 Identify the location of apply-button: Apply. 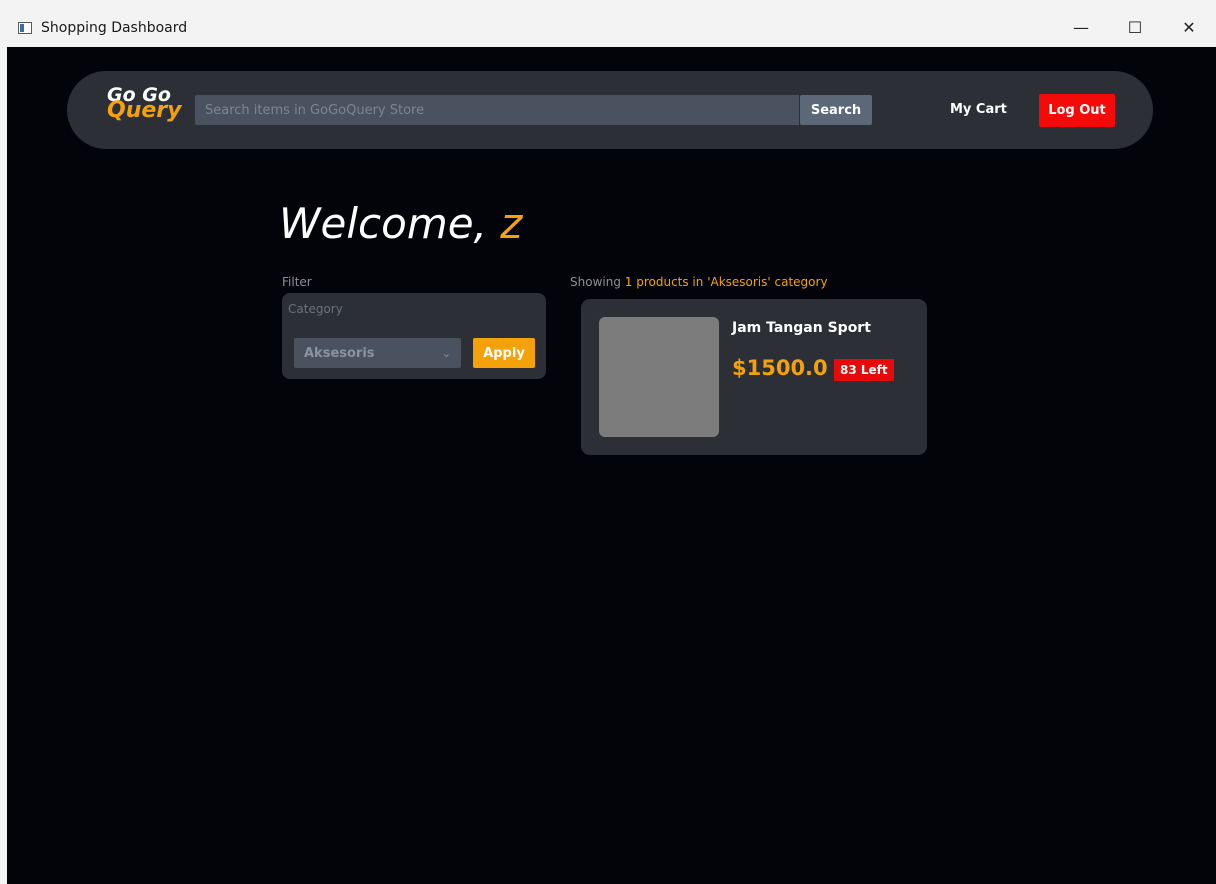
(504, 353).